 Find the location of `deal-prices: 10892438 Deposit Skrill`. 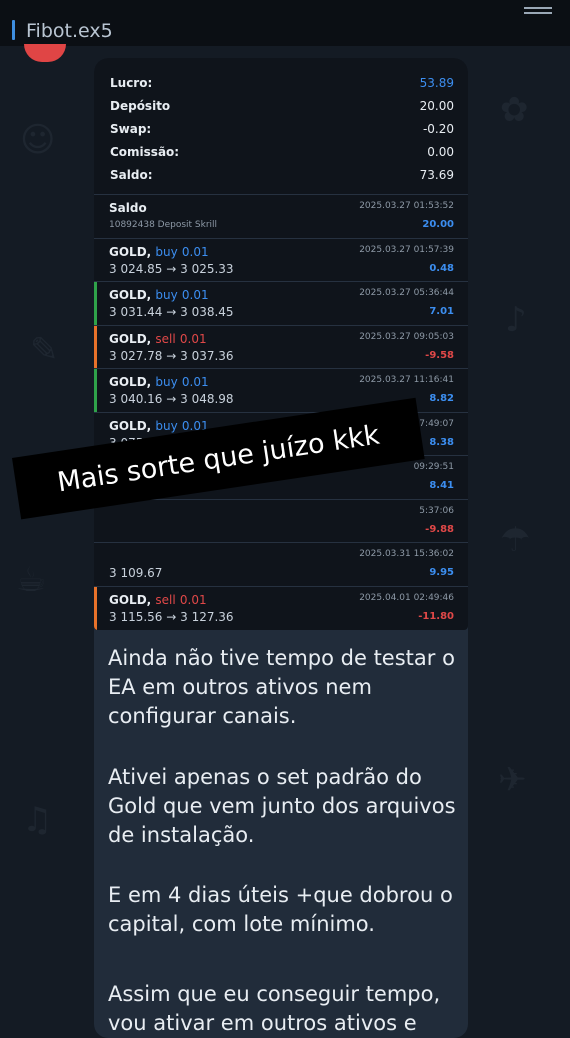

deal-prices: 10892438 Deposit Skrill is located at coordinates (163, 225).